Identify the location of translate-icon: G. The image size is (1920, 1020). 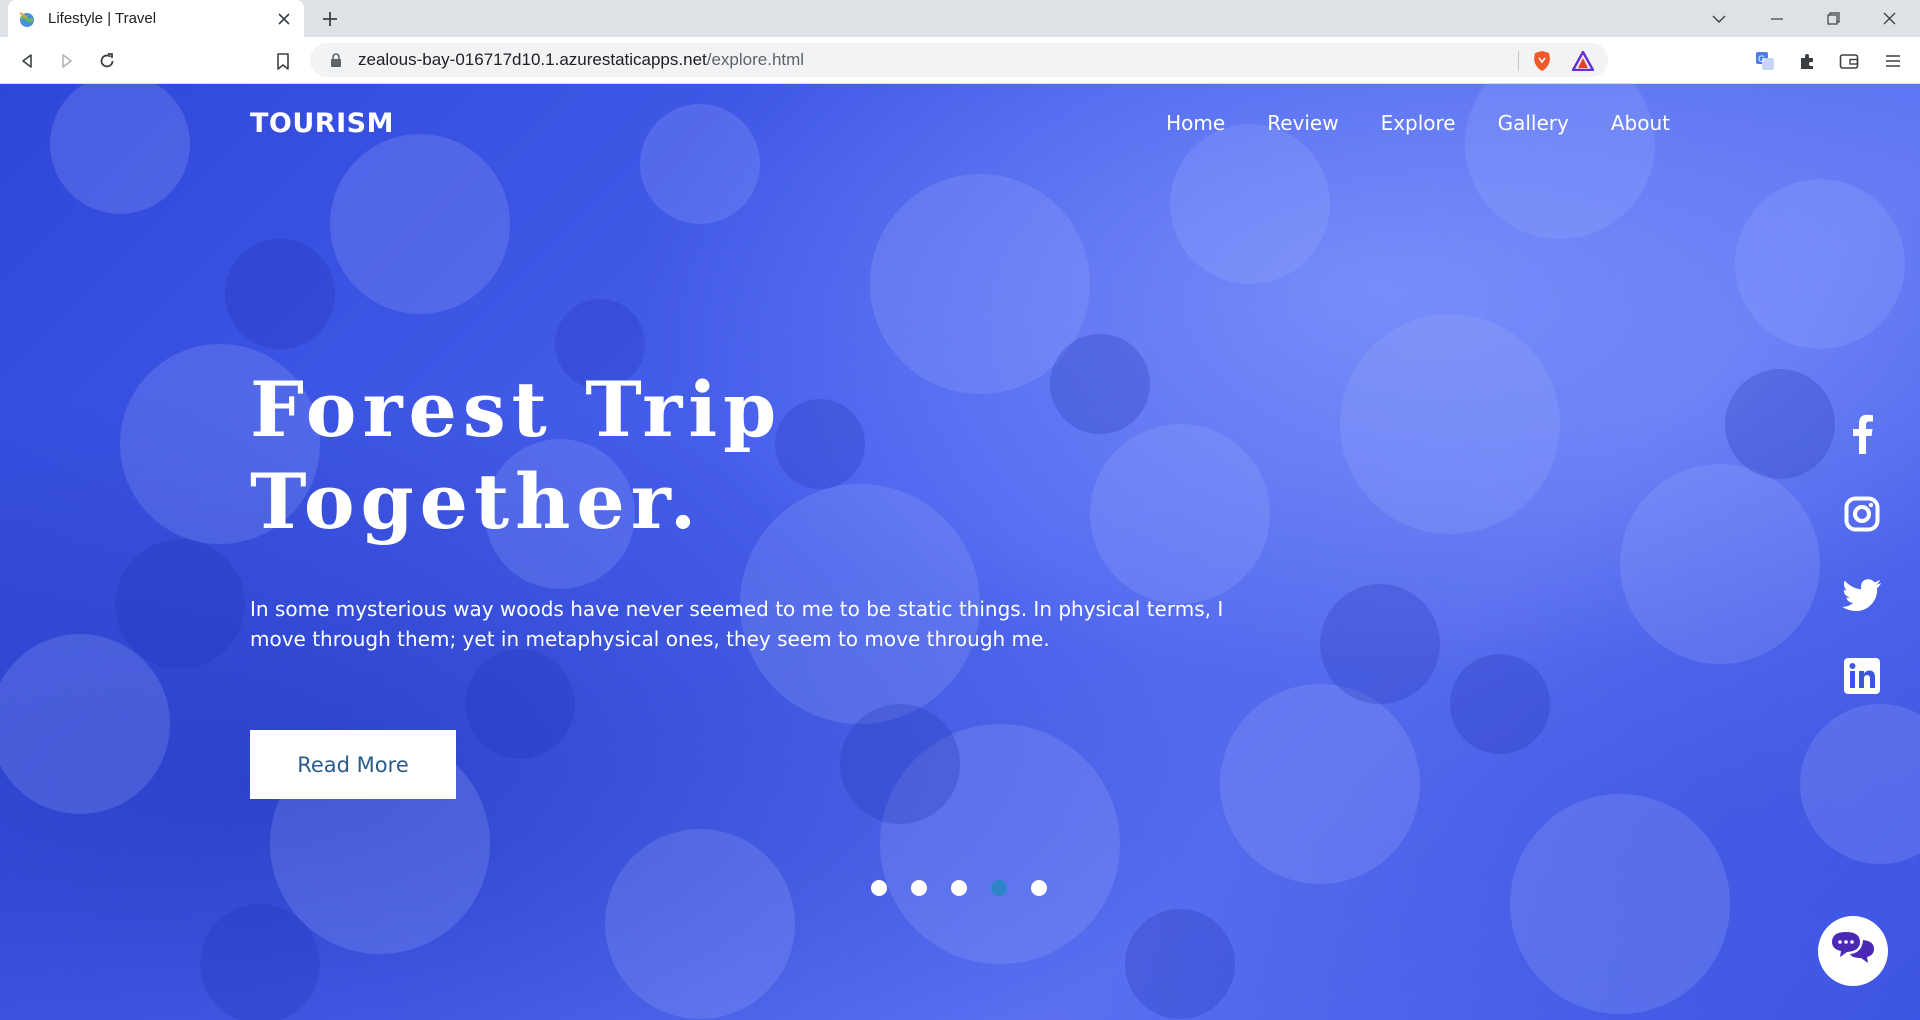
(1765, 61).